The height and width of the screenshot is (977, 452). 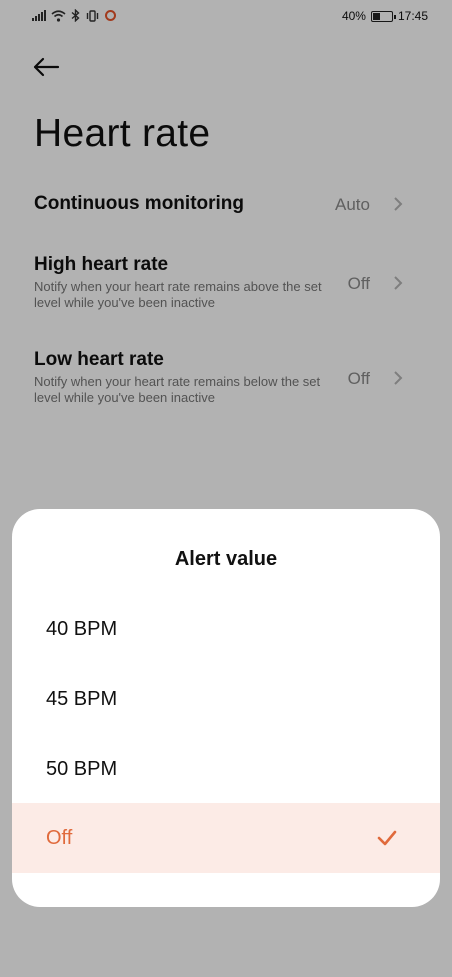 What do you see at coordinates (82, 768) in the screenshot?
I see `option-label: 50 BPM` at bounding box center [82, 768].